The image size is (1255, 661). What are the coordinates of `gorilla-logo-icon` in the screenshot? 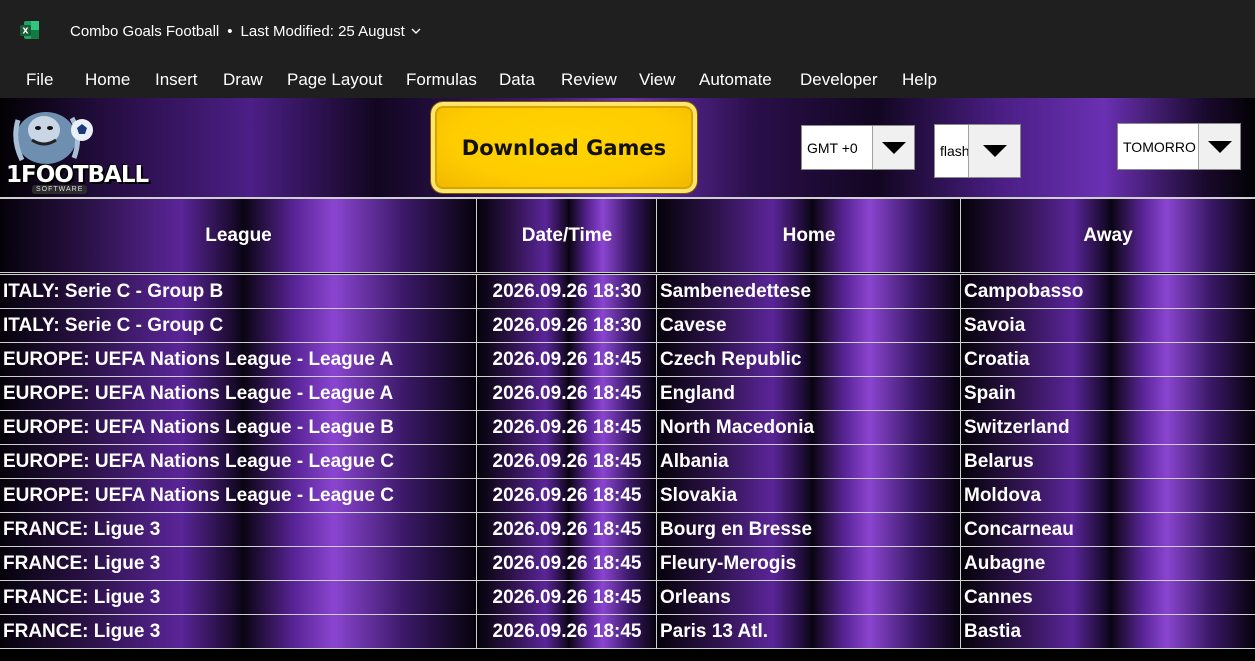 It's located at (53, 138).